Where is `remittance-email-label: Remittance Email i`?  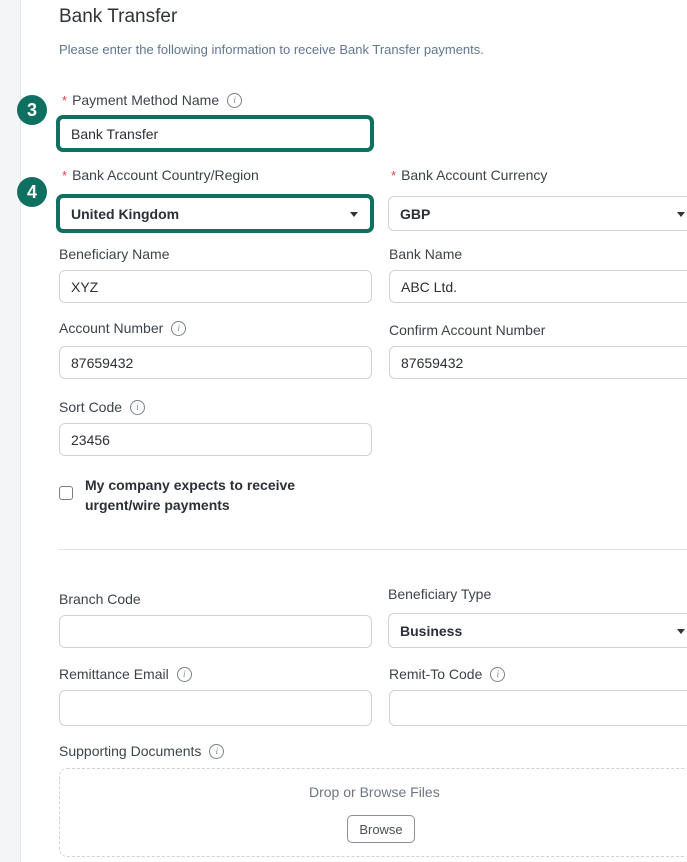 remittance-email-label: Remittance Email i is located at coordinates (125, 674).